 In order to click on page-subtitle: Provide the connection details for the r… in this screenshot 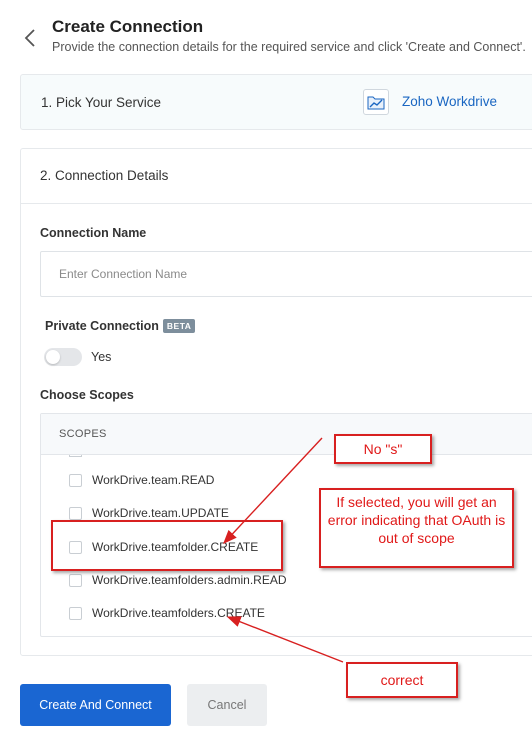, I will do `click(289, 47)`.